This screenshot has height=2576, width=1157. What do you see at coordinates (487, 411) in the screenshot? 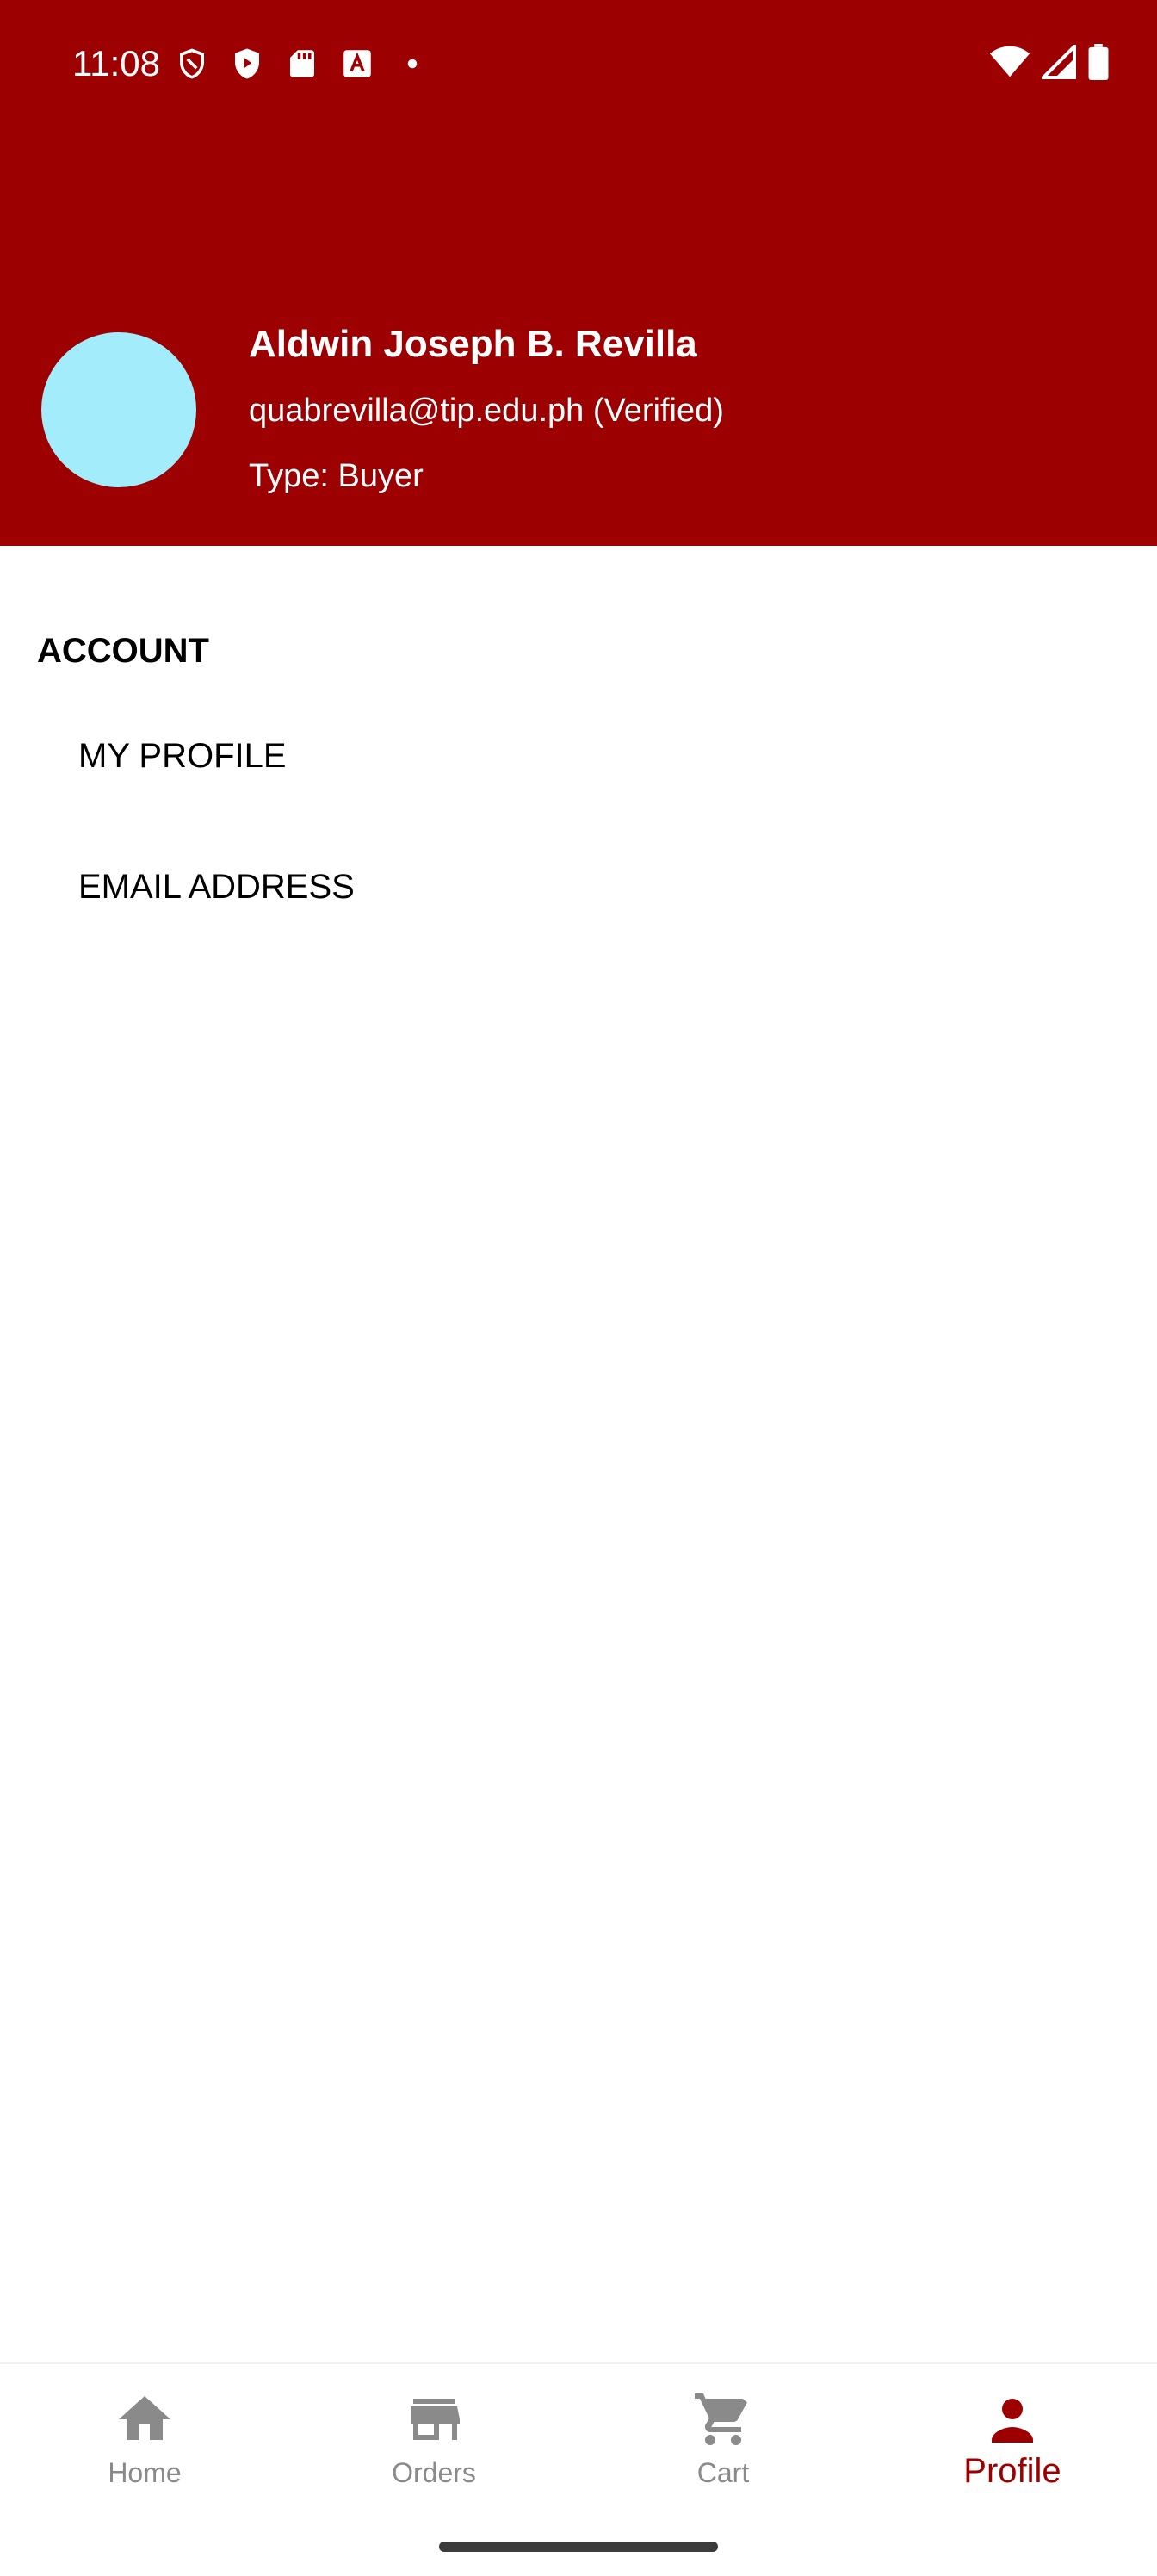
I see `user-email: quabrevilla@tip.edu.ph (Verified)` at bounding box center [487, 411].